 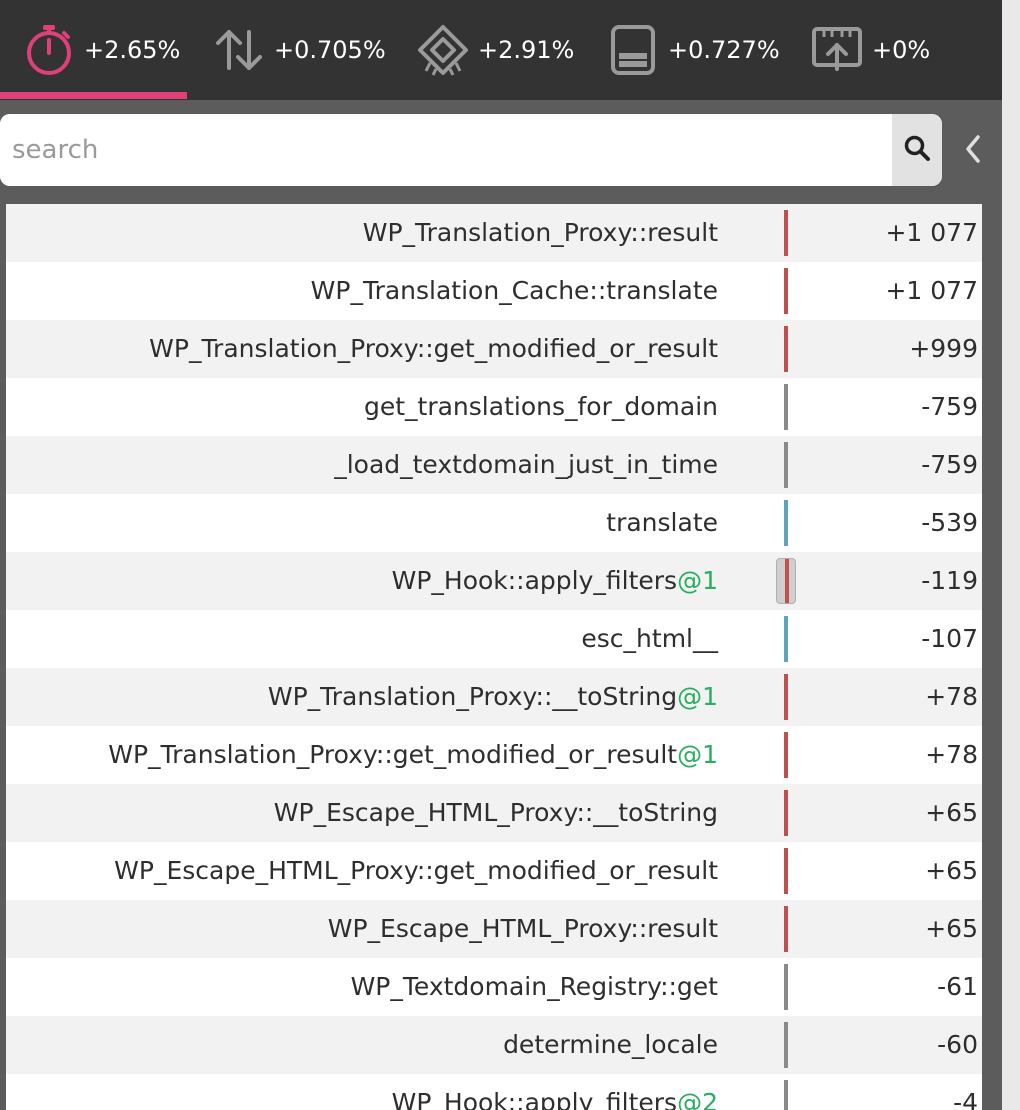 I want to click on list-item: WP_Escape_HTML_Proxy::__toString +65, so click(x=494, y=813).